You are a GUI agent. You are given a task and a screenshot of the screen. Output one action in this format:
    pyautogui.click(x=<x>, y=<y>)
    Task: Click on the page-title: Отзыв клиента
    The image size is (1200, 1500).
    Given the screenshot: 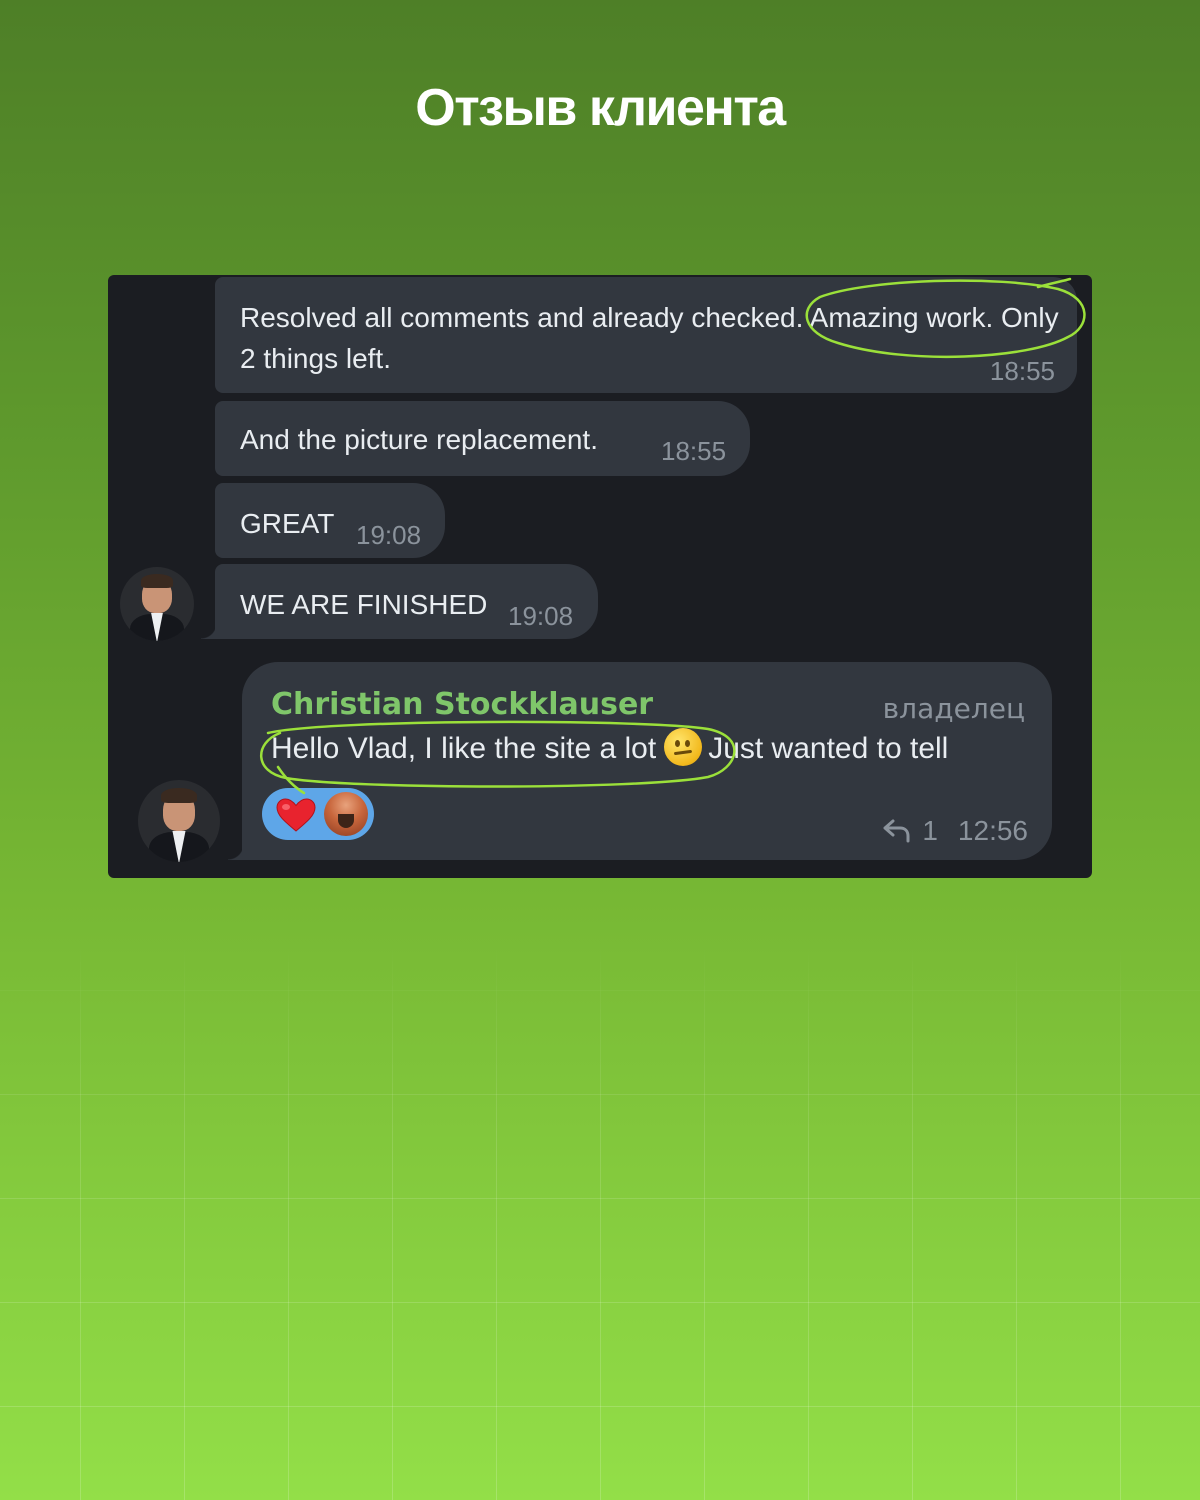 What is the action you would take?
    pyautogui.click(x=600, y=108)
    